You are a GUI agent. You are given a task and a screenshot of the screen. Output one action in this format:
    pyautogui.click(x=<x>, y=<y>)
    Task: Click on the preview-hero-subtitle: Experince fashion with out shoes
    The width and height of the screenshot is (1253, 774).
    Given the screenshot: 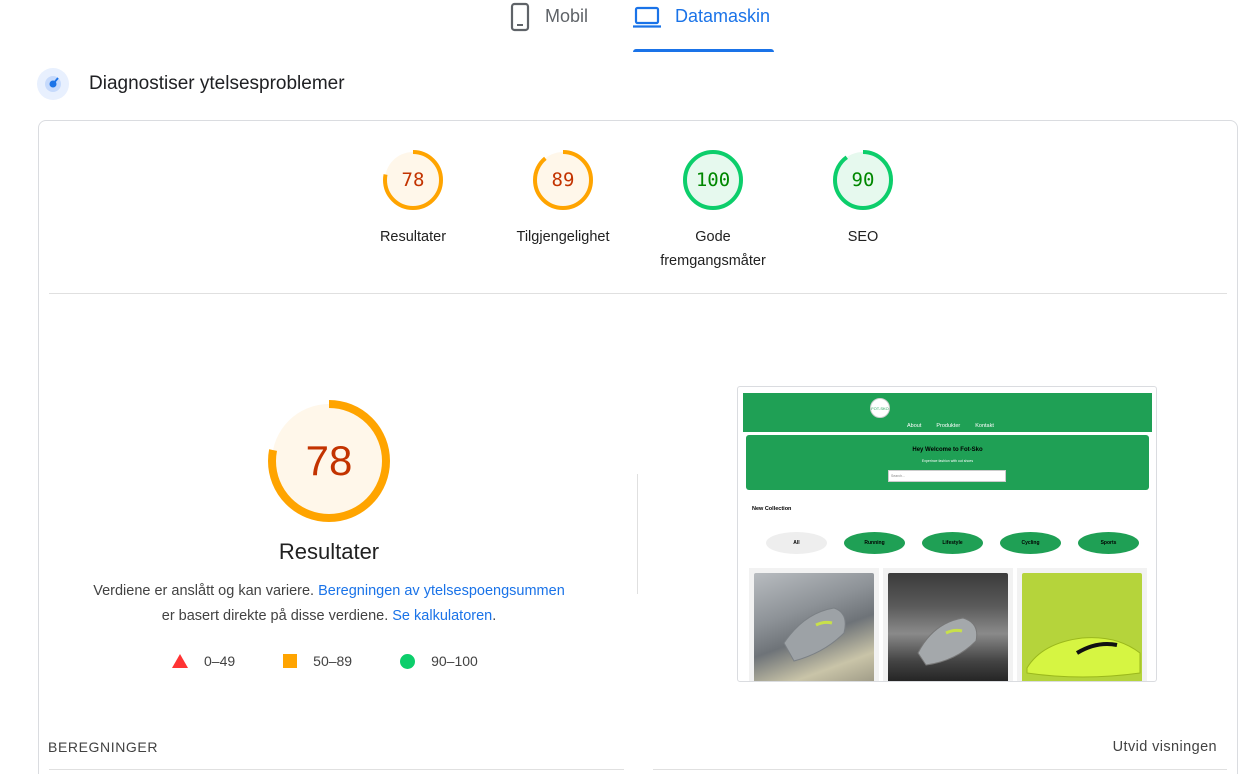 What is the action you would take?
    pyautogui.click(x=947, y=461)
    